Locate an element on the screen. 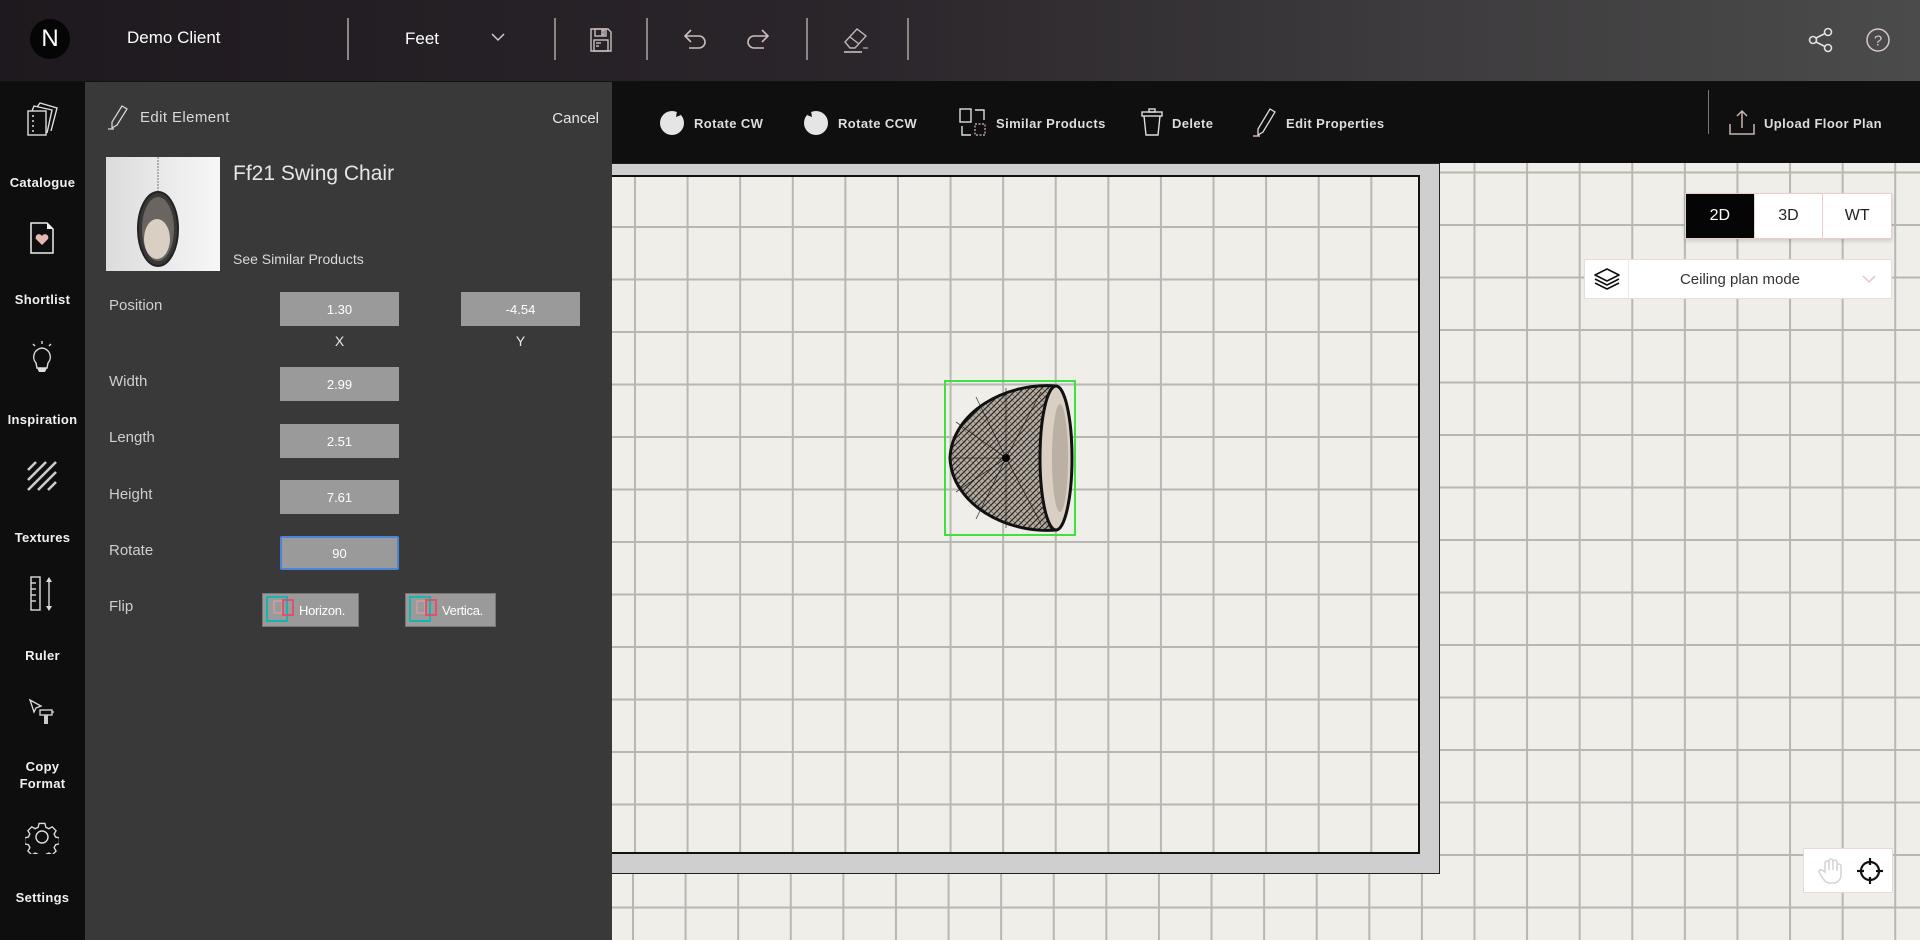 The height and width of the screenshot is (940, 1920). share-icon is located at coordinates (1821, 40).